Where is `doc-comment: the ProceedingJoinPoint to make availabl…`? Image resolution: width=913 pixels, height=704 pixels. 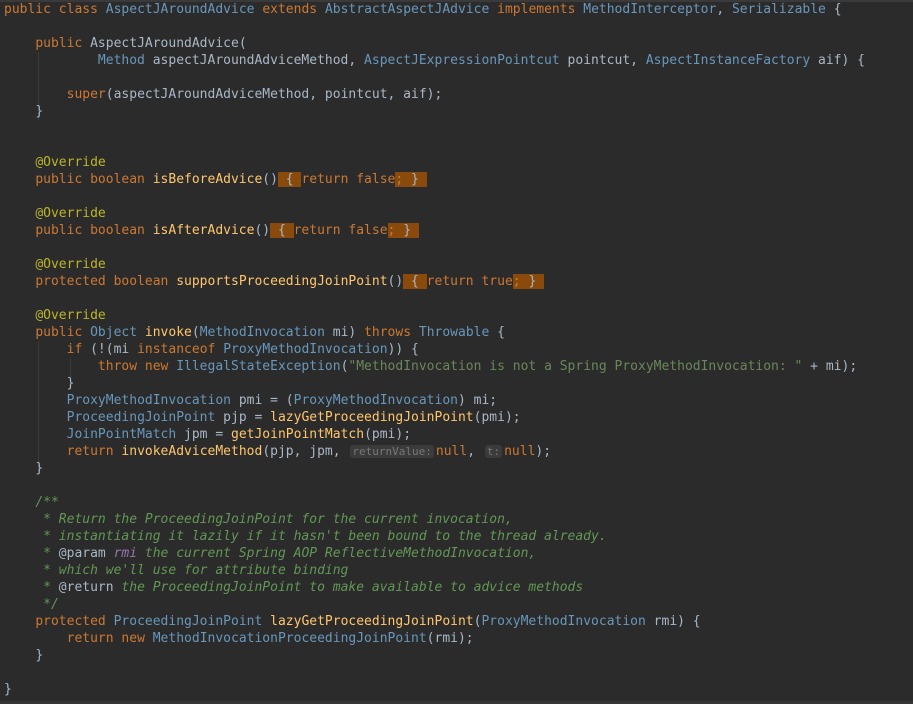
doc-comment: the ProceedingJoinPoint to make availabl… is located at coordinates (348, 587).